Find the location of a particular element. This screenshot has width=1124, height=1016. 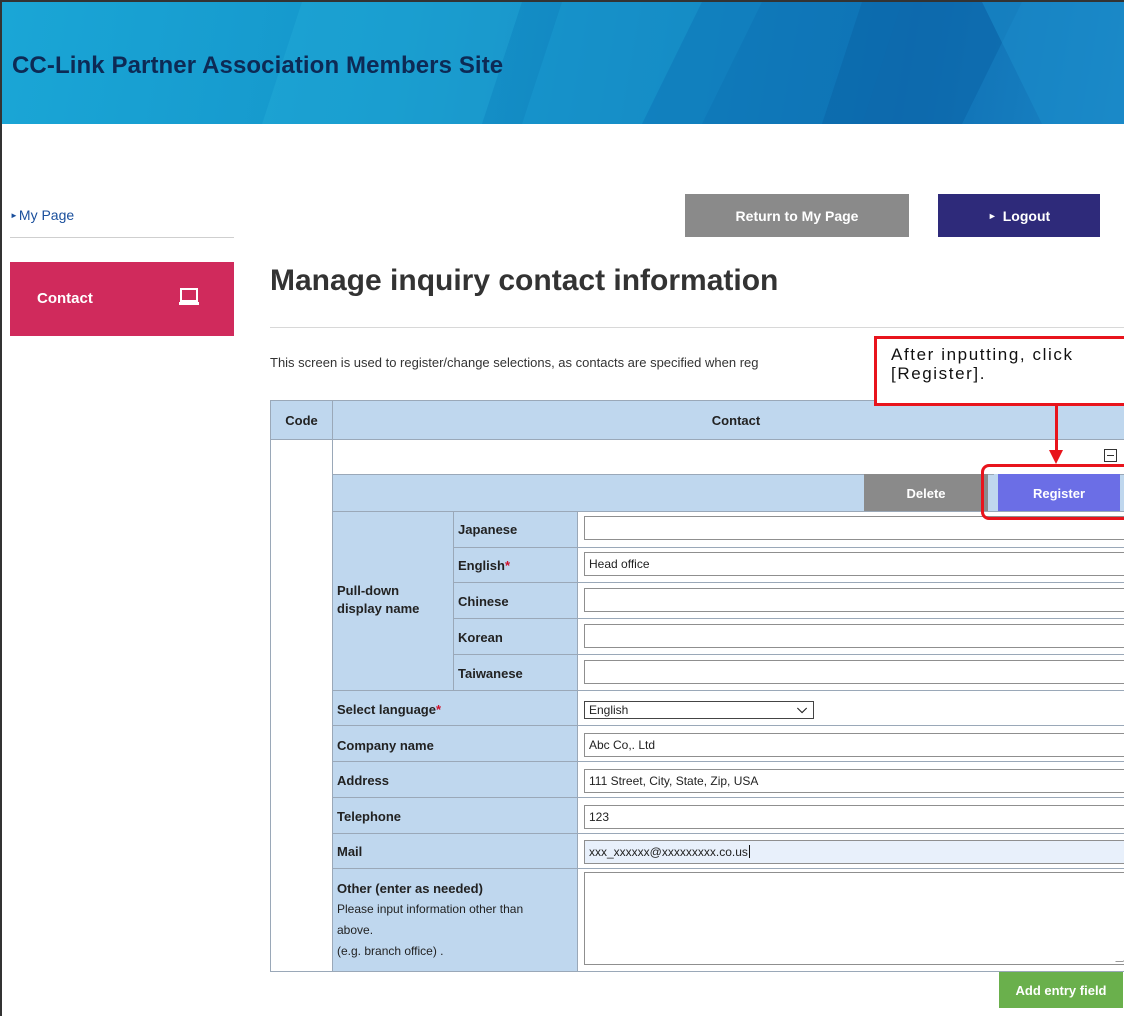

korean-label: Korean is located at coordinates (480, 637).